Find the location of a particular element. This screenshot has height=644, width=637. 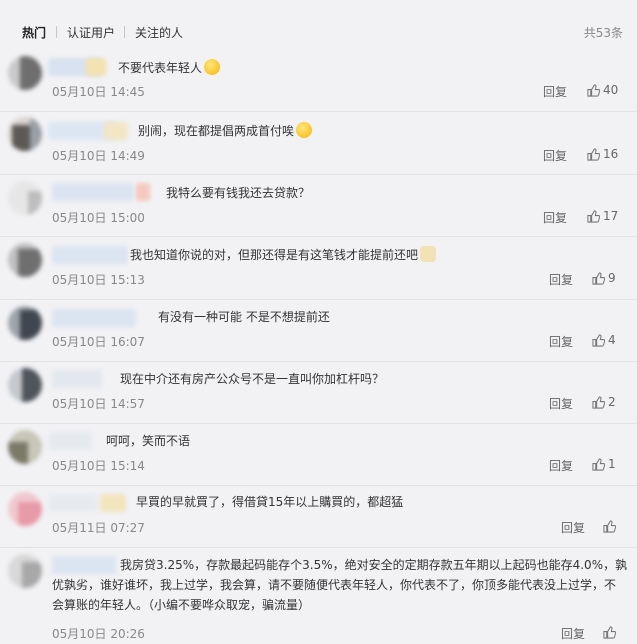

like-button: 40 is located at coordinates (602, 90).